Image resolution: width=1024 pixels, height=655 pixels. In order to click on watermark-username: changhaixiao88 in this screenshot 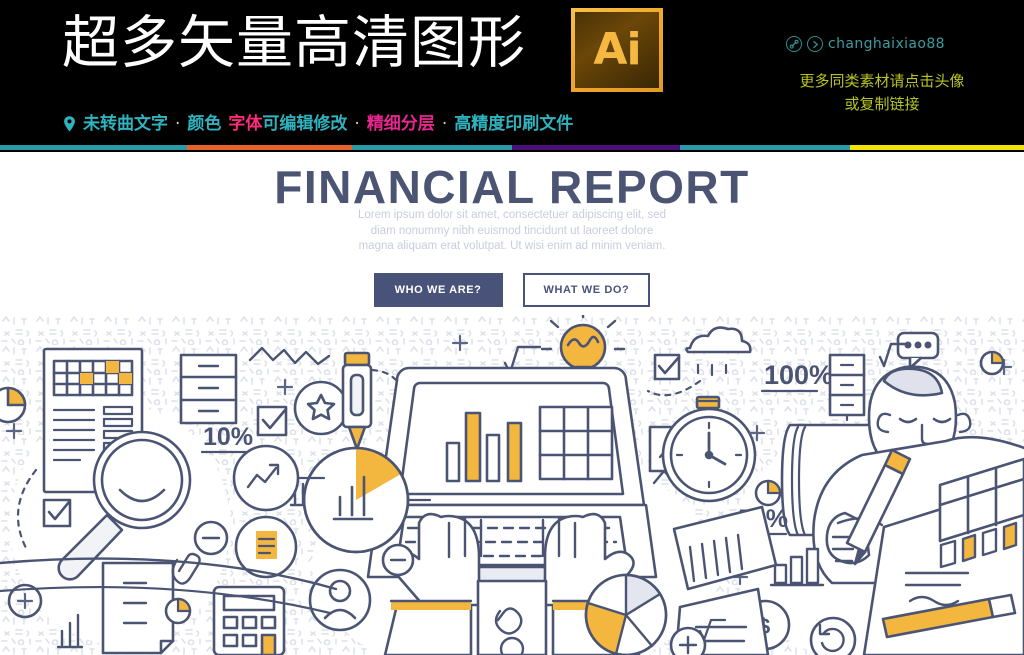, I will do `click(886, 44)`.